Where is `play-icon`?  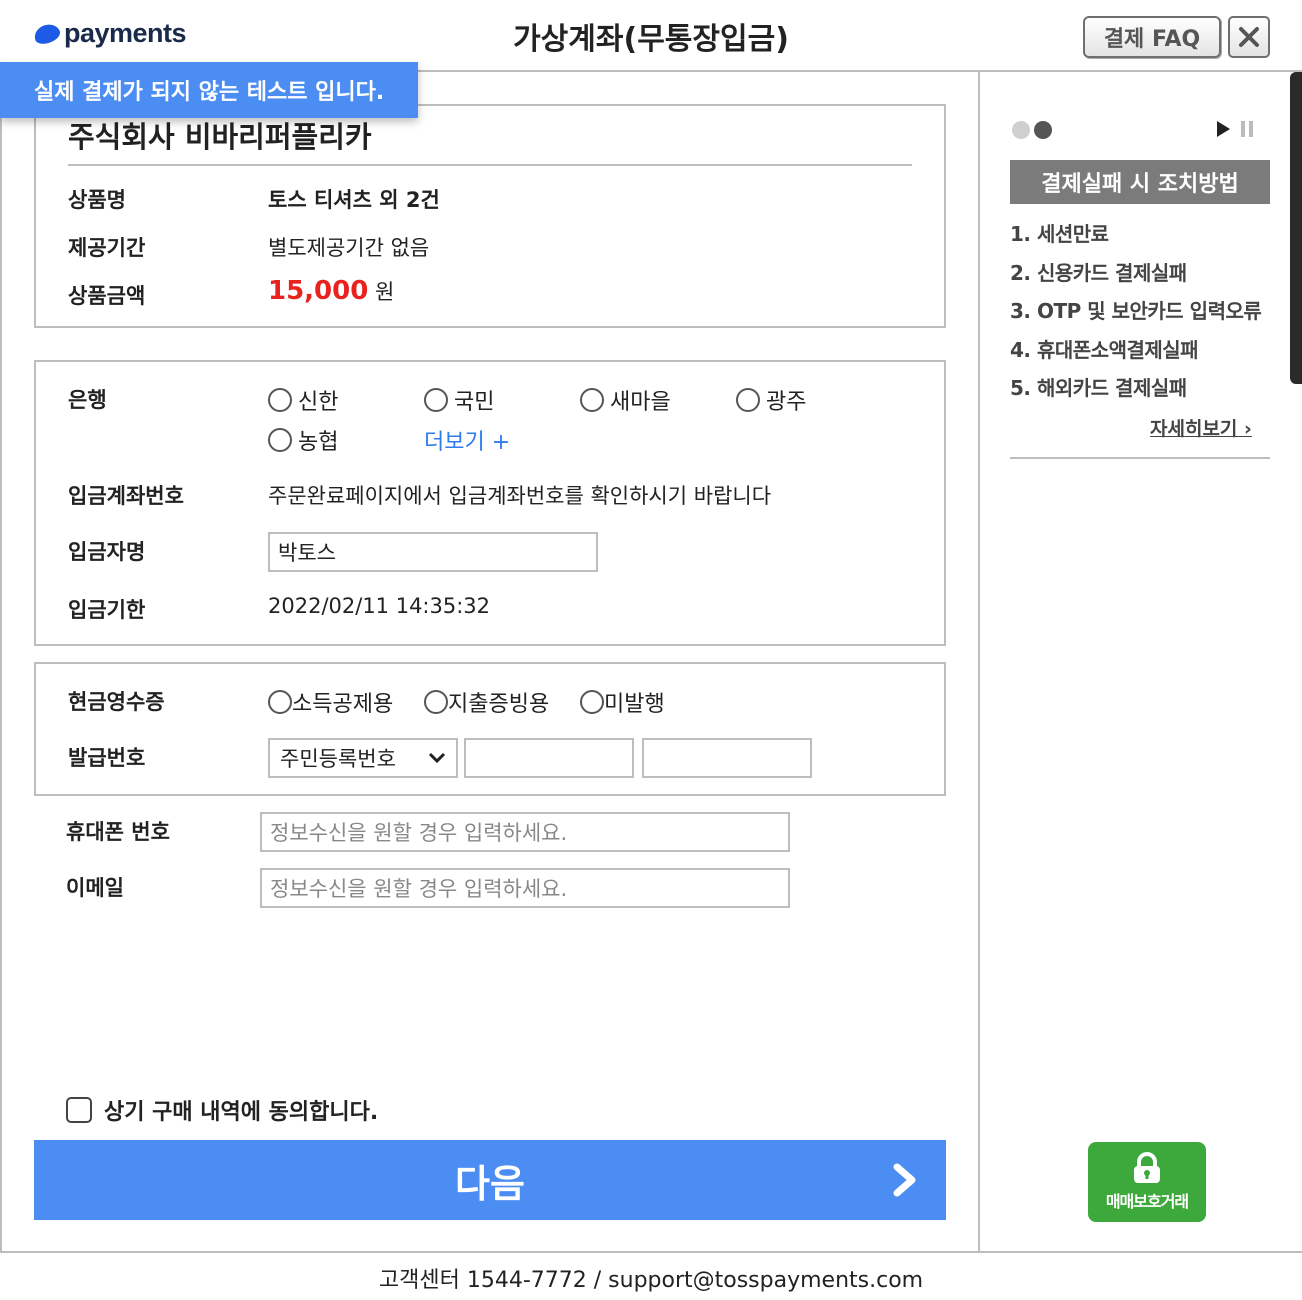
play-icon is located at coordinates (1223, 129).